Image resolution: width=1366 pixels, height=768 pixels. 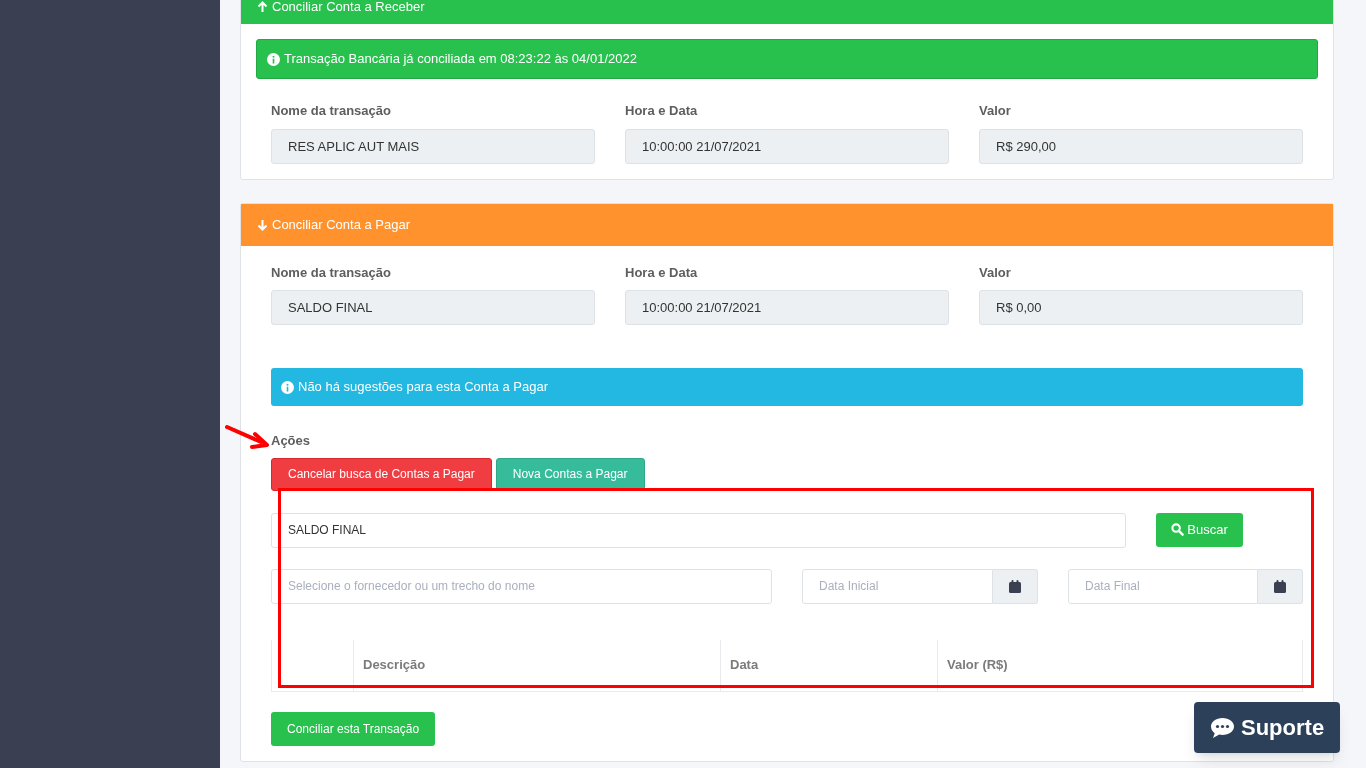 What do you see at coordinates (433, 146) in the screenshot?
I see `readonly-field: RES APLIC AUT MAIS` at bounding box center [433, 146].